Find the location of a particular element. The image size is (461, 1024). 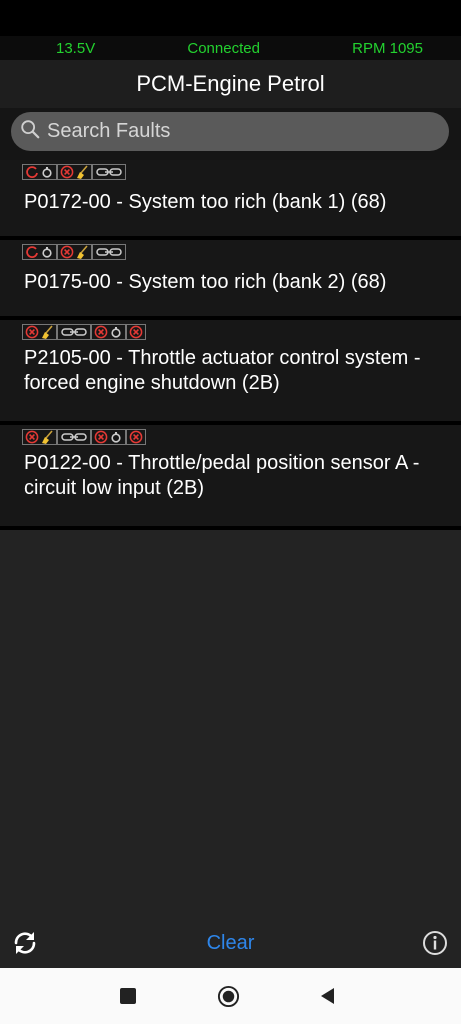

search-bar is located at coordinates (230, 134).